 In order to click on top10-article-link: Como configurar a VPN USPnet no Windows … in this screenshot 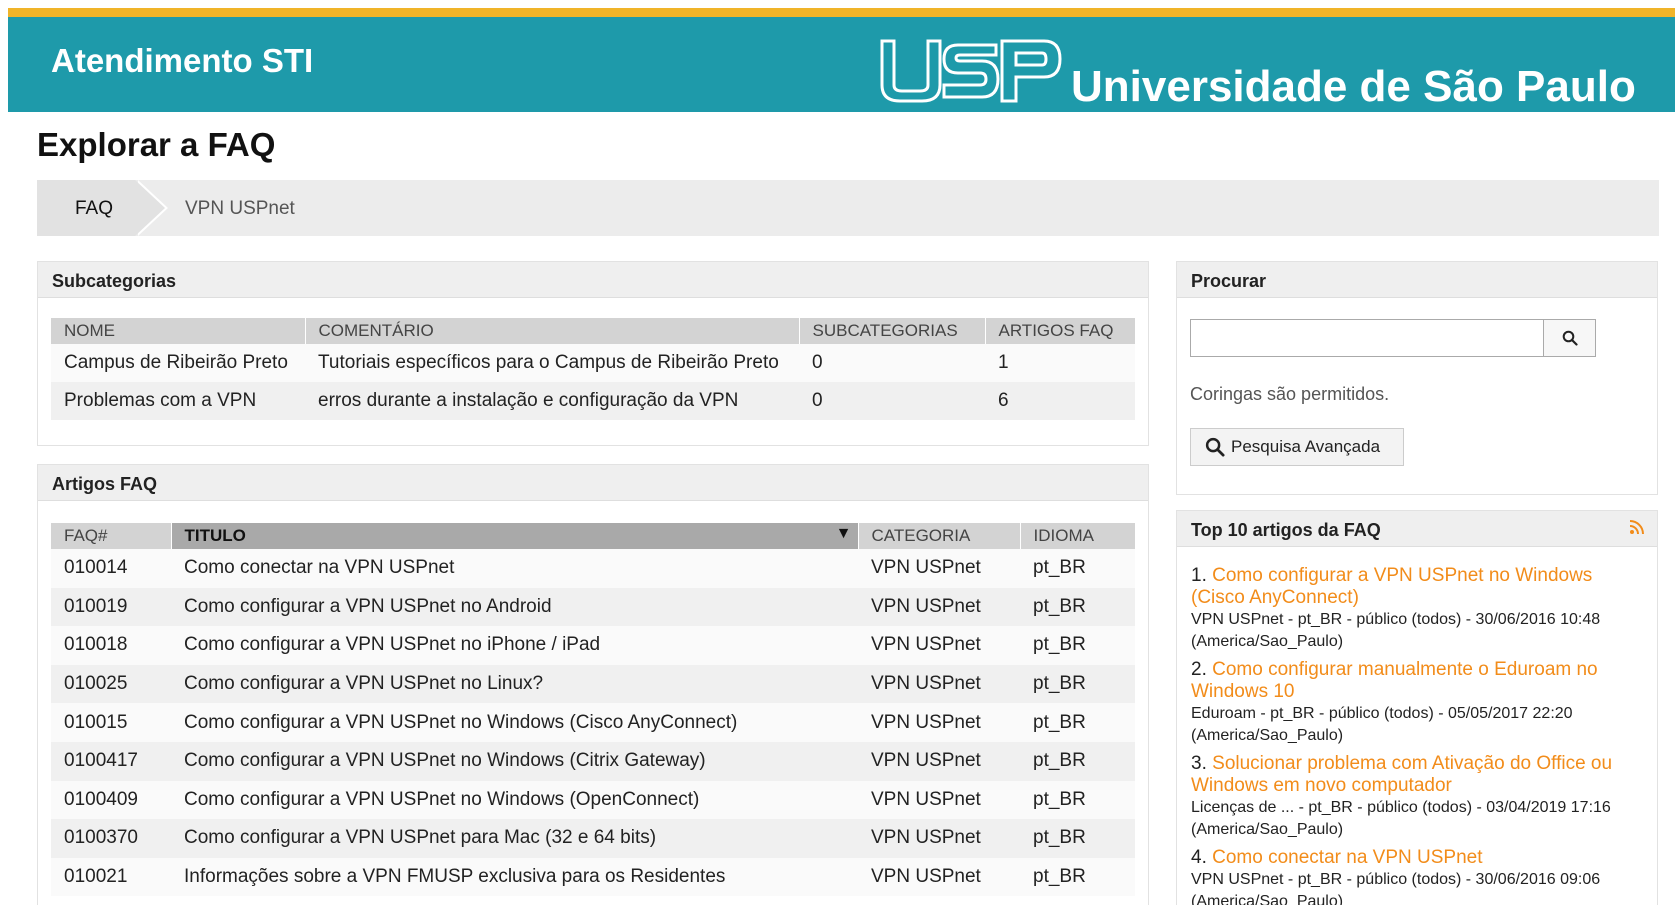, I will do `click(1391, 586)`.